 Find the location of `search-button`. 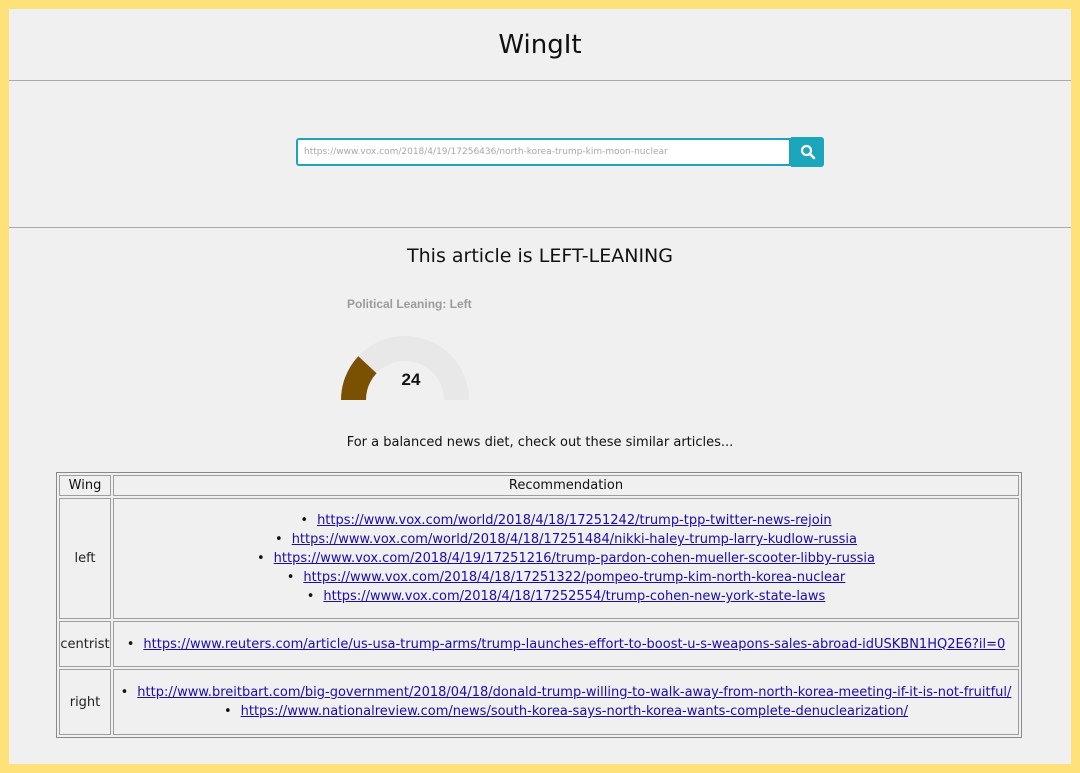

search-button is located at coordinates (807, 152).